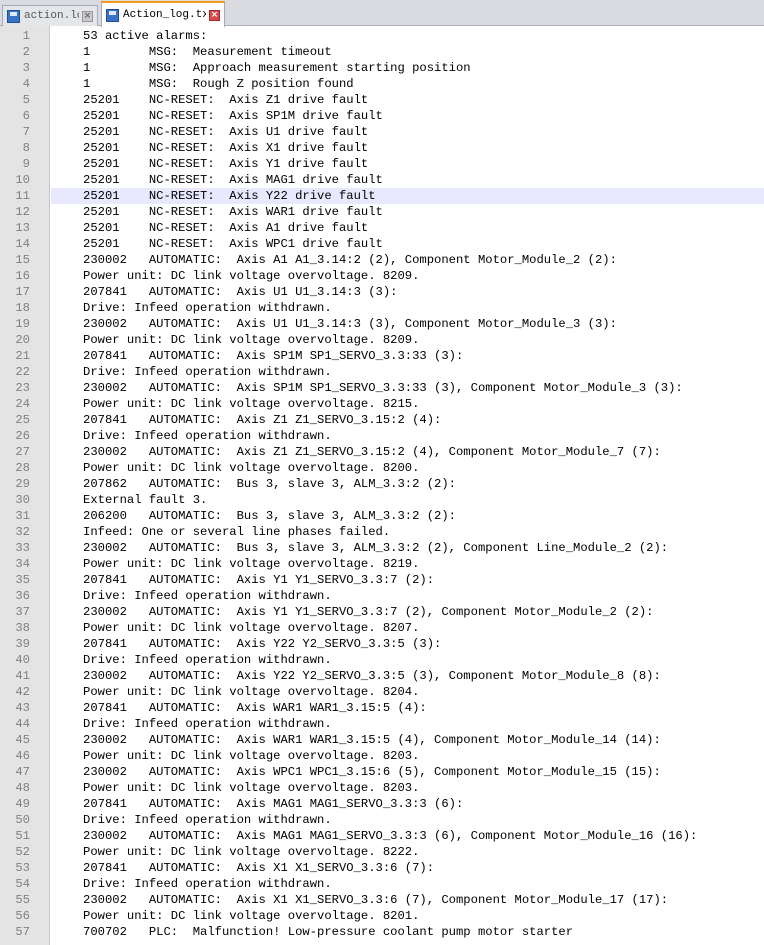 The width and height of the screenshot is (764, 945). Describe the element at coordinates (22, 788) in the screenshot. I see `line-number: 48` at that location.